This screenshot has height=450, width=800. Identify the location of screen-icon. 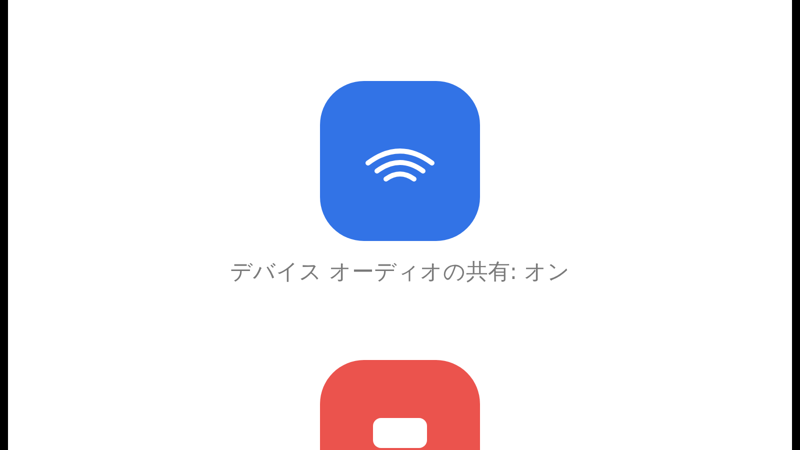
(400, 433).